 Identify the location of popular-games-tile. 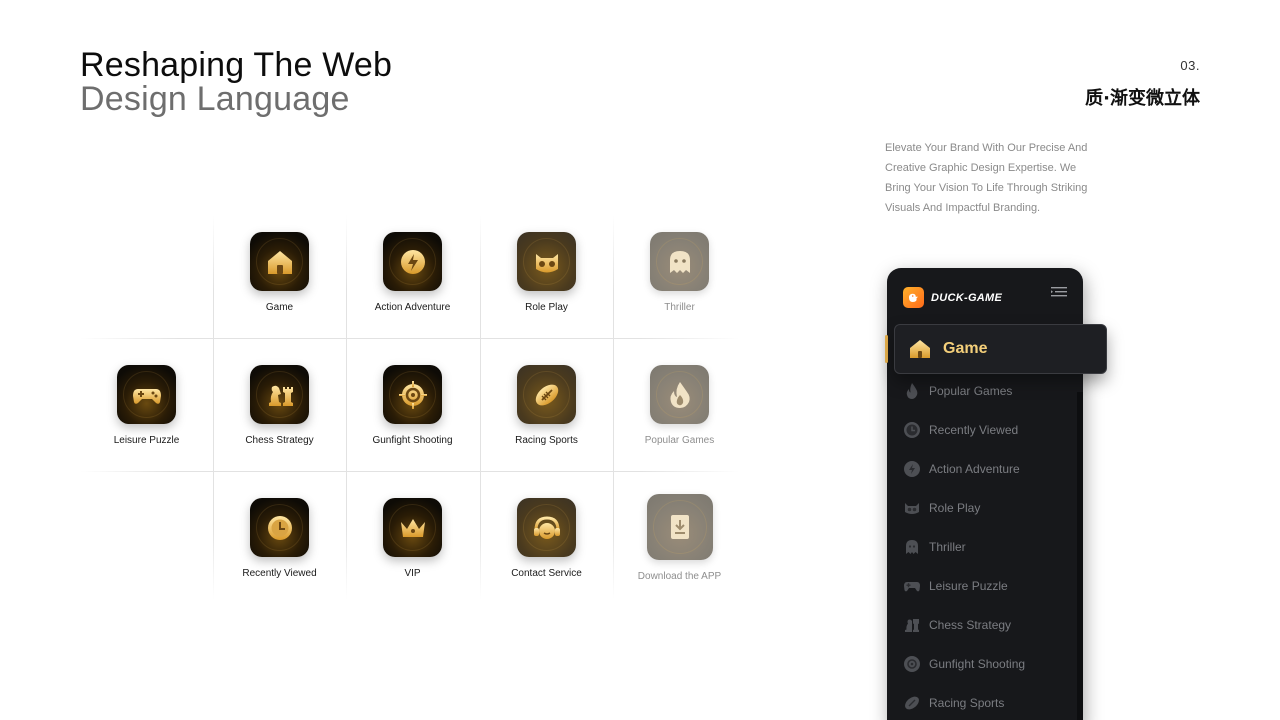
(679, 394).